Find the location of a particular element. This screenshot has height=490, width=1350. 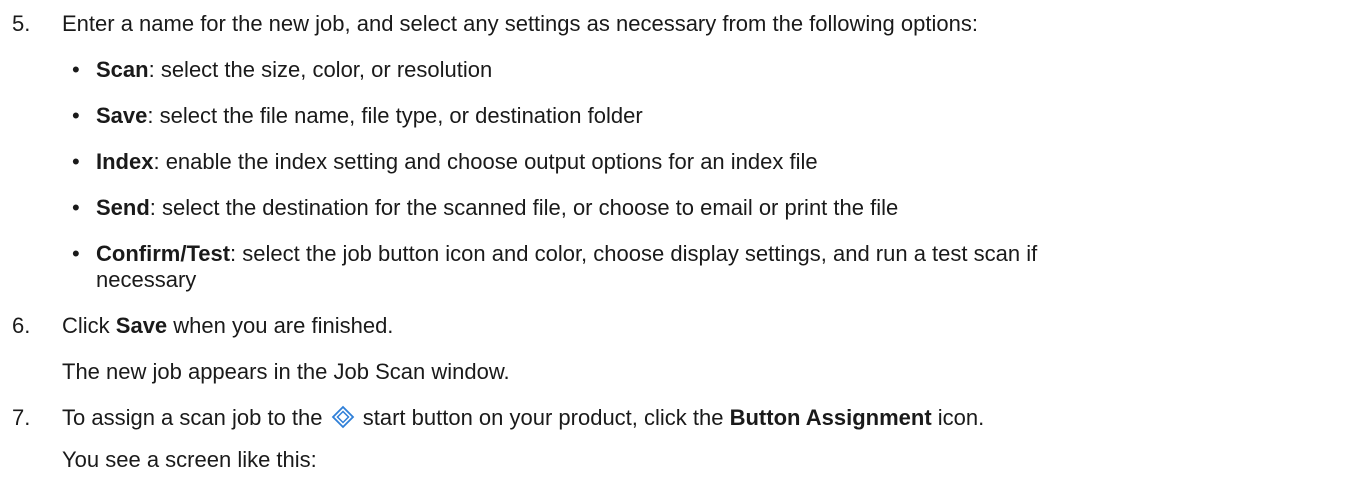

step-number: 5. is located at coordinates (21, 23).